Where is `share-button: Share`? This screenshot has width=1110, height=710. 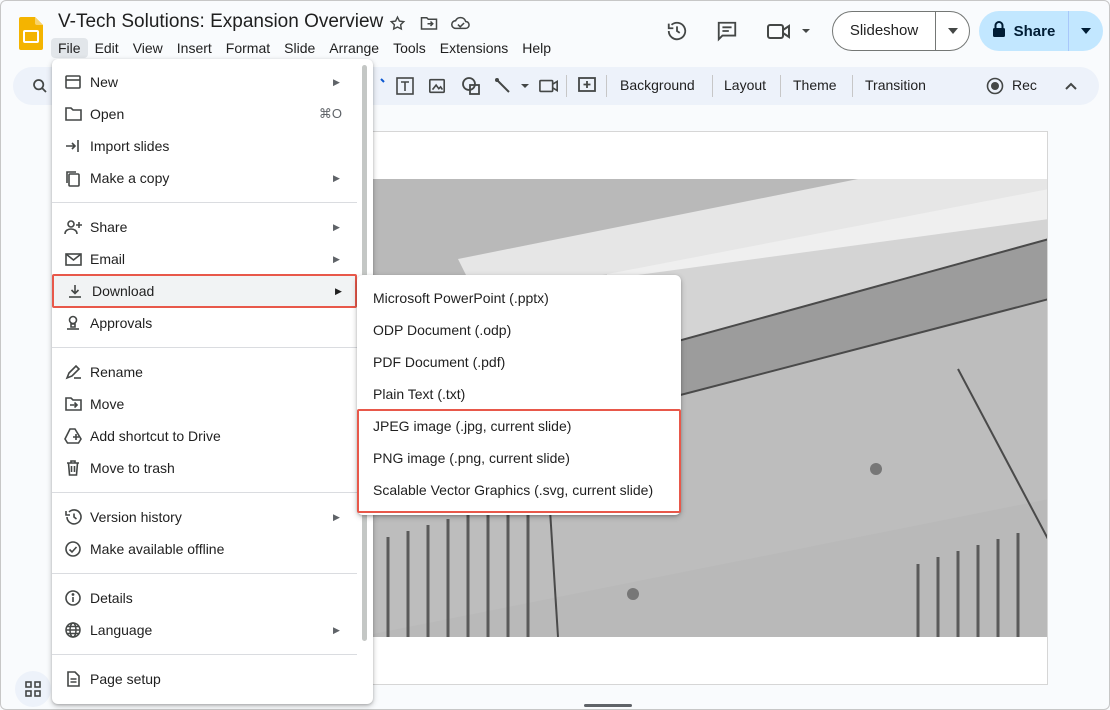
share-button: Share is located at coordinates (1041, 31).